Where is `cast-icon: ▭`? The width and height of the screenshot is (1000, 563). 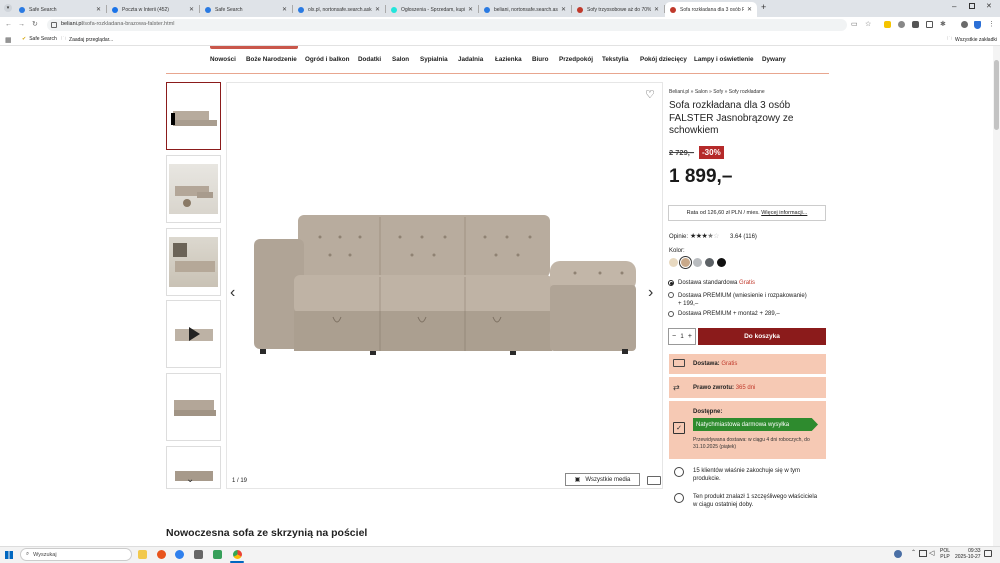
cast-icon: ▭ is located at coordinates (854, 25).